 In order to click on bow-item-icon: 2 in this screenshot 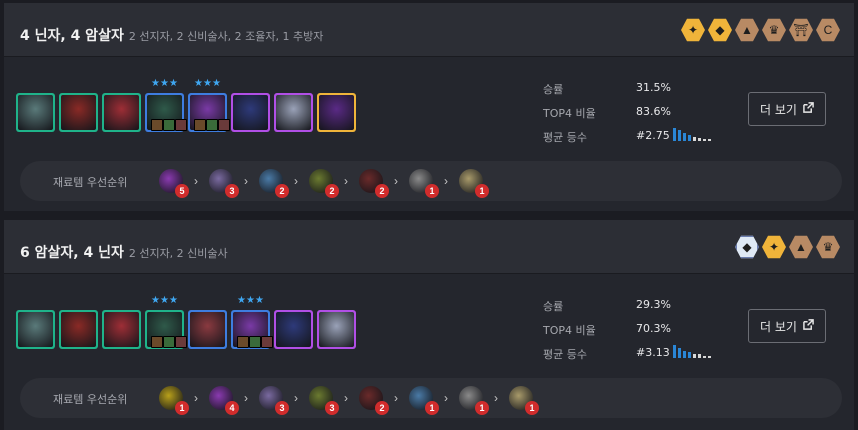, I will do `click(324, 183)`.